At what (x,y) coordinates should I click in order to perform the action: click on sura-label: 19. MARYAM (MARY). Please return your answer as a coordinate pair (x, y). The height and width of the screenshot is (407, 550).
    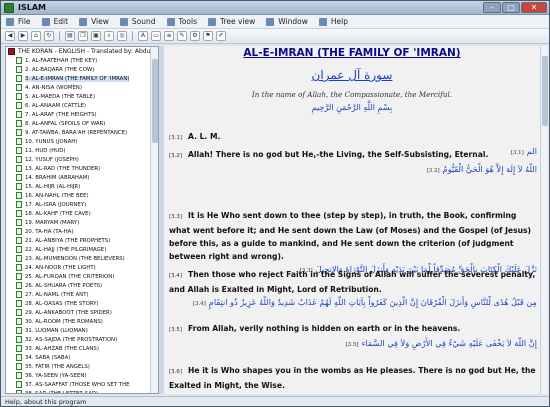
    Looking at the image, I should click on (52, 222).